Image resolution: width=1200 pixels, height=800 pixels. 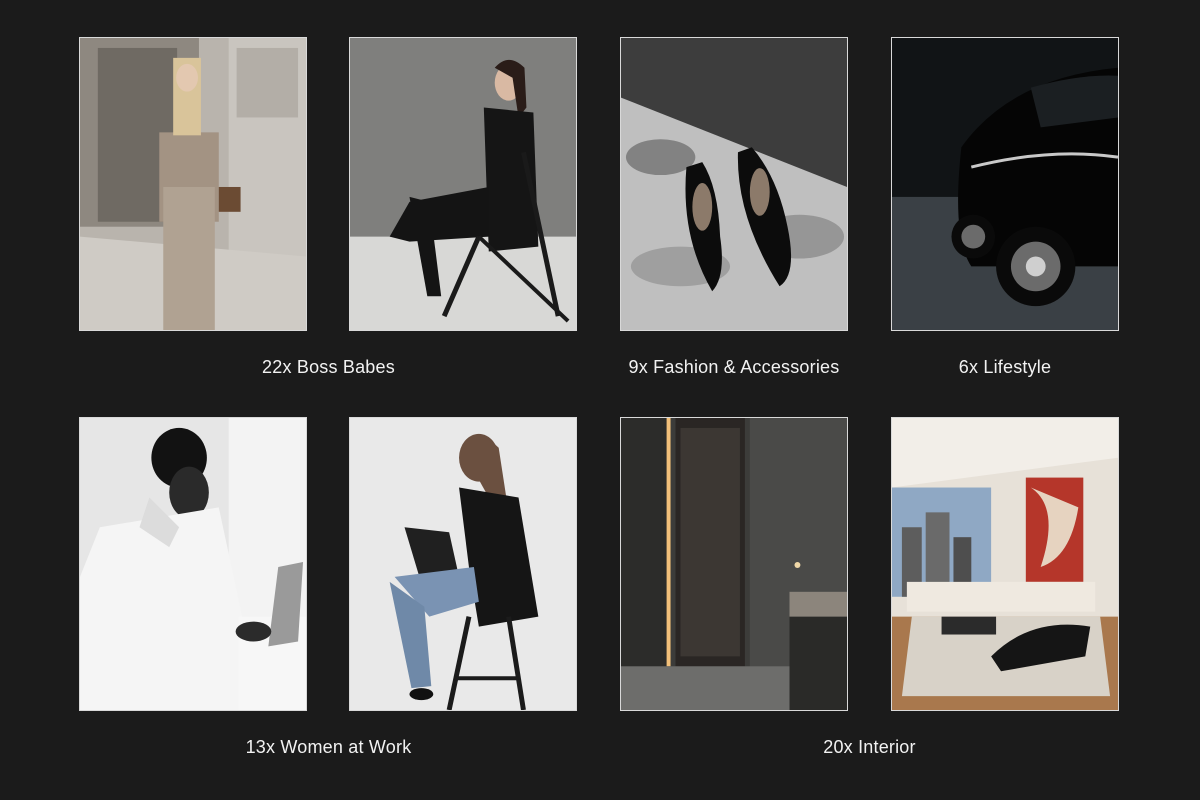 What do you see at coordinates (463, 564) in the screenshot?
I see `photo-woman-laptop-stool` at bounding box center [463, 564].